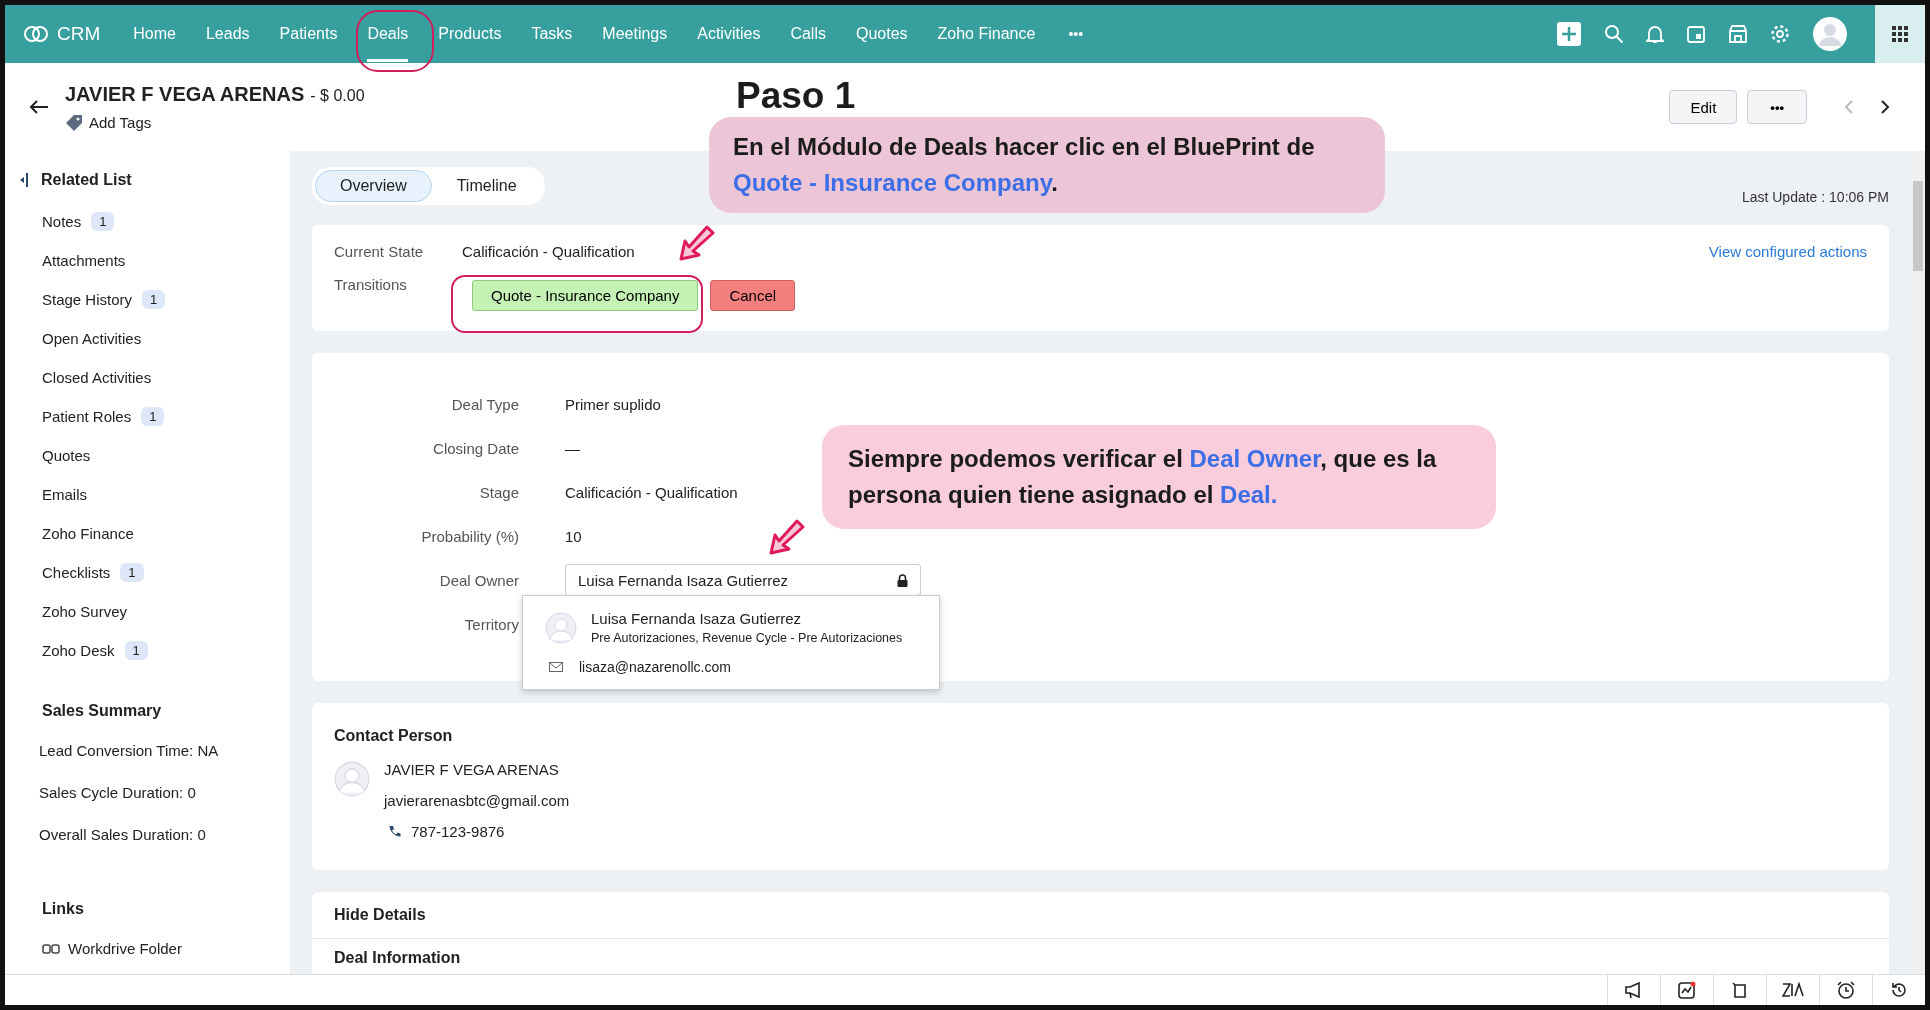 Image resolution: width=1930 pixels, height=1010 pixels. What do you see at coordinates (1815, 197) in the screenshot?
I see `last-update-text: Last Update : 10:06 PM` at bounding box center [1815, 197].